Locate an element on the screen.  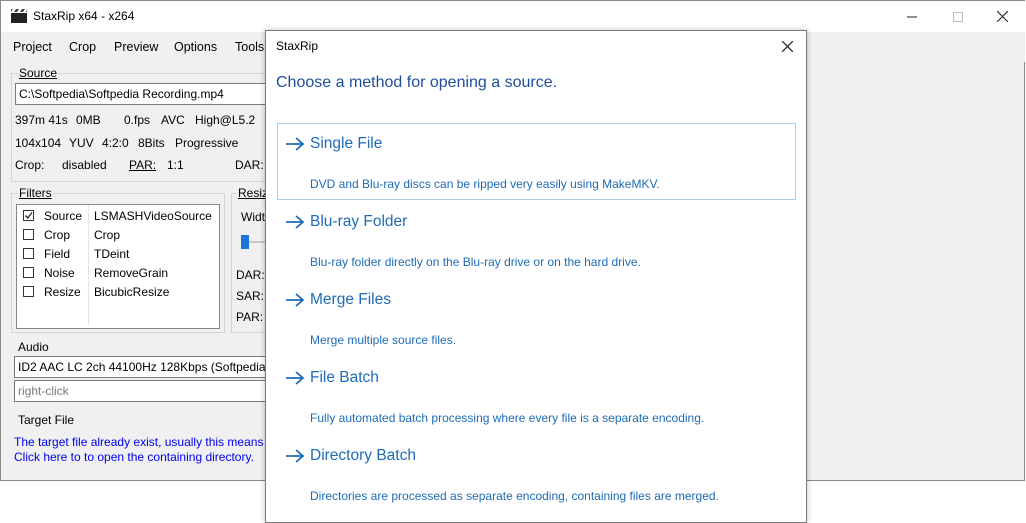
checkbox-checked-icon is located at coordinates (28, 215).